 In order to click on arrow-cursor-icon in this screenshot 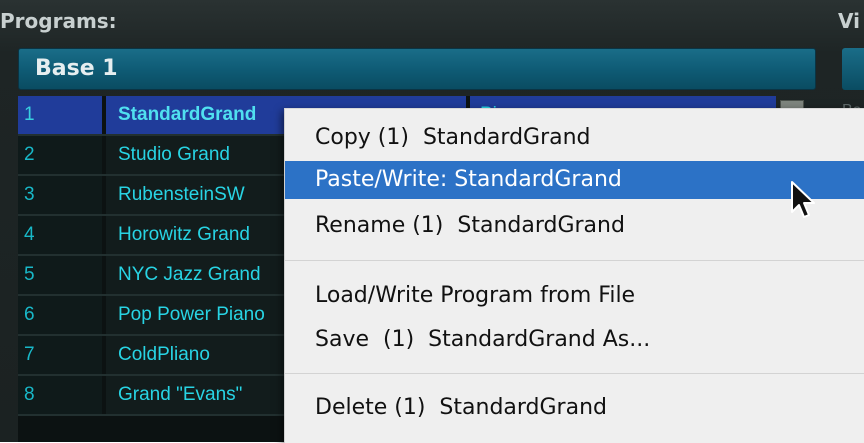, I will do `click(803, 199)`.